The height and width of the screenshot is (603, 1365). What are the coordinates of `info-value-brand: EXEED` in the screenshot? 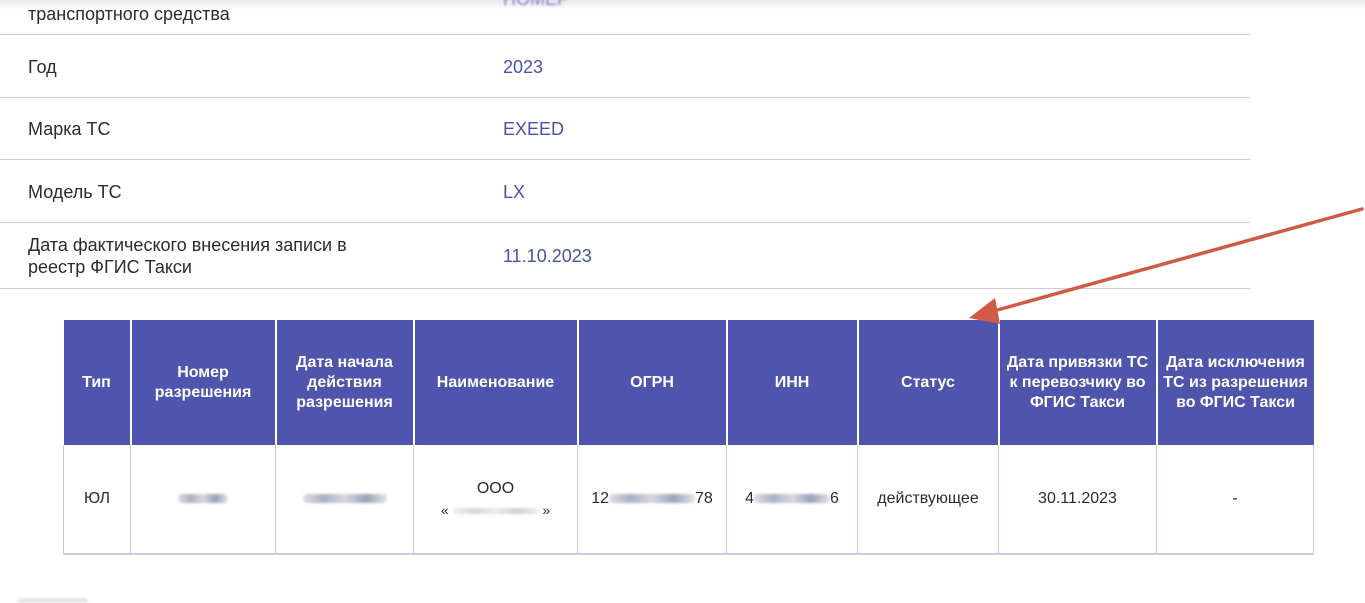 It's located at (534, 129).